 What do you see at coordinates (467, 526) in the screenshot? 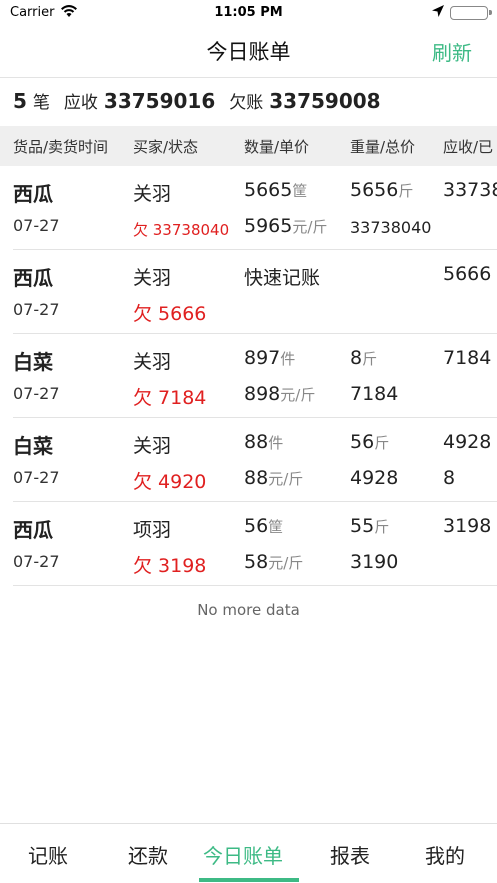
I see `receivable-amount: 3198` at bounding box center [467, 526].